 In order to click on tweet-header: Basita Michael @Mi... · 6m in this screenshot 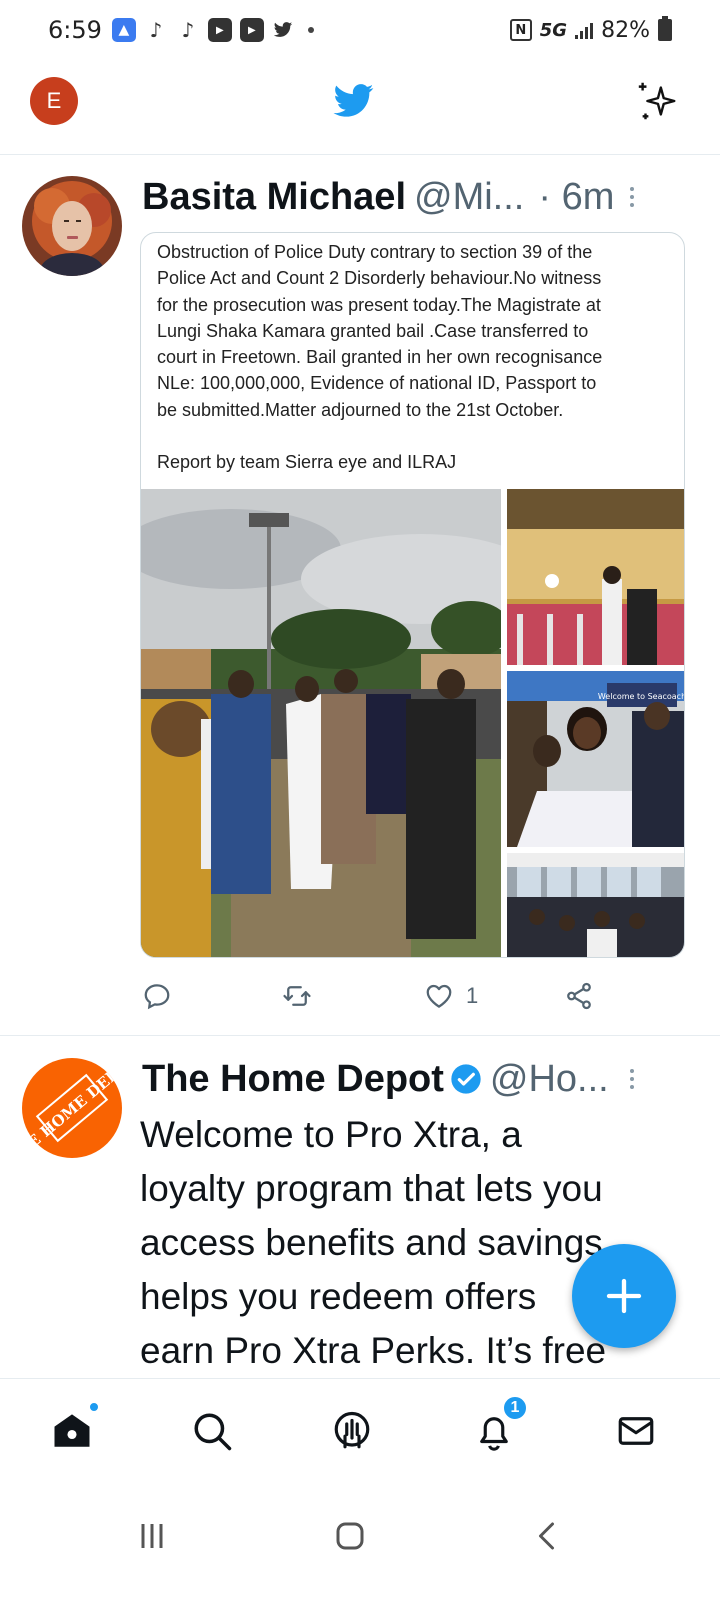, I will do `click(411, 197)`.